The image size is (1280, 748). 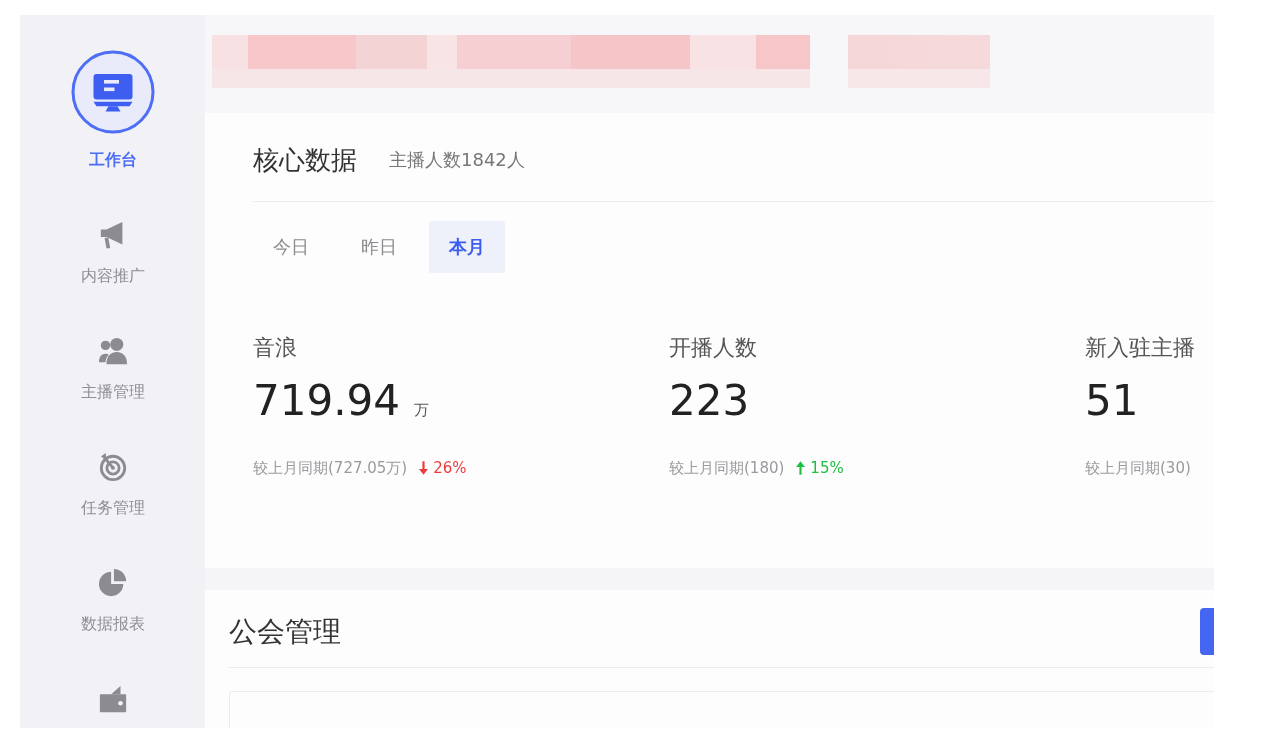 What do you see at coordinates (291, 247) in the screenshot?
I see `tab: 今日` at bounding box center [291, 247].